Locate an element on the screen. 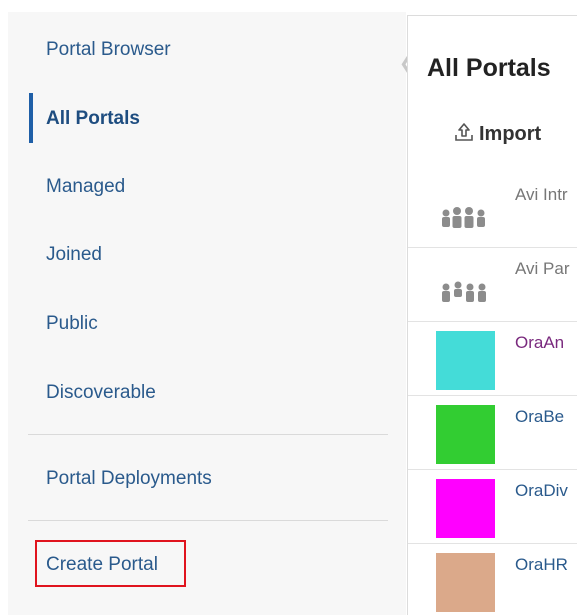  portal-row: Avi Par is located at coordinates (492, 284).